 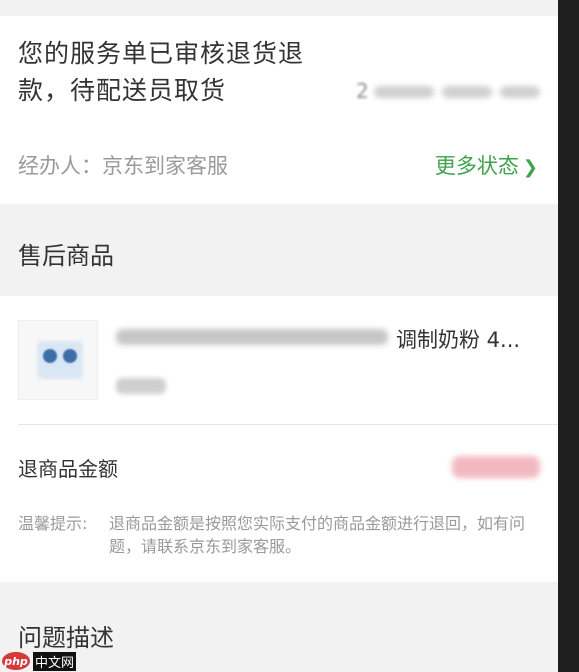 I want to click on product-quantity-blurred, so click(x=141, y=386).